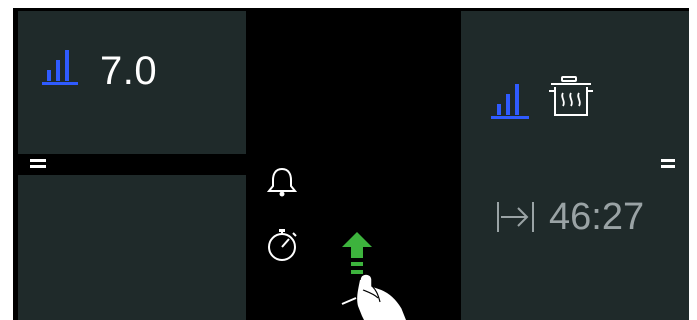 The height and width of the screenshot is (320, 697). What do you see at coordinates (283, 245) in the screenshot?
I see `stopwatch-icon` at bounding box center [283, 245].